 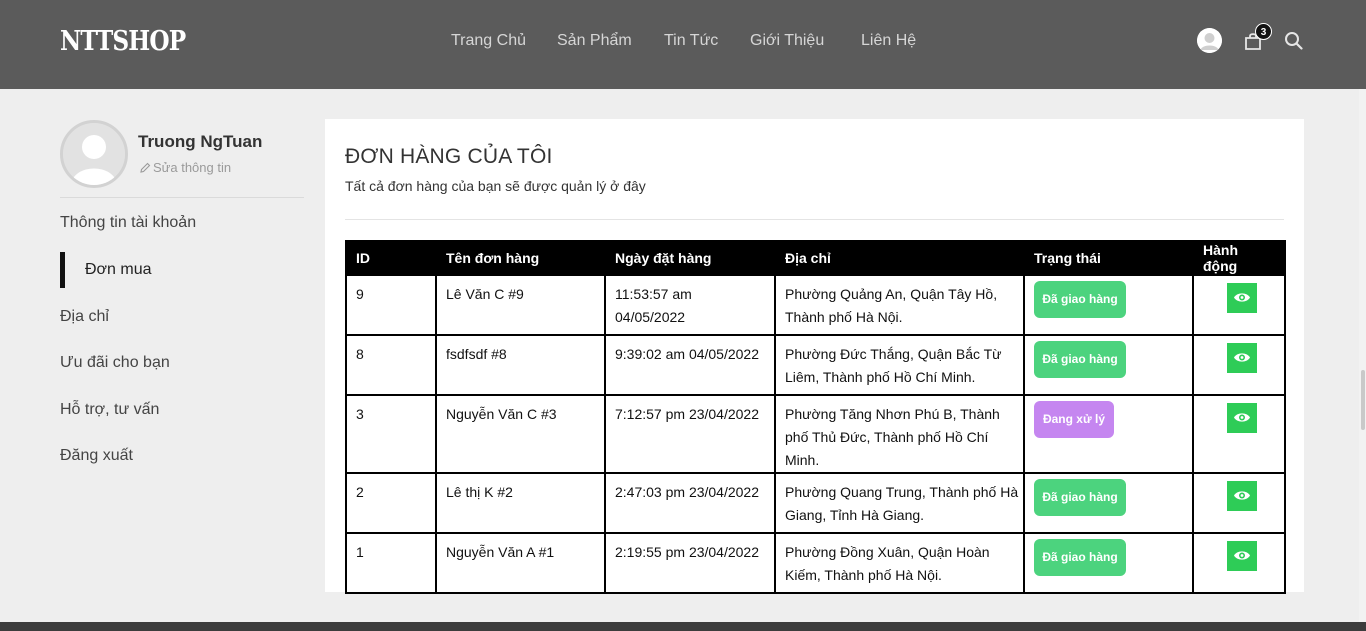 What do you see at coordinates (200, 141) in the screenshot?
I see `profile-name: Truong NgTuan` at bounding box center [200, 141].